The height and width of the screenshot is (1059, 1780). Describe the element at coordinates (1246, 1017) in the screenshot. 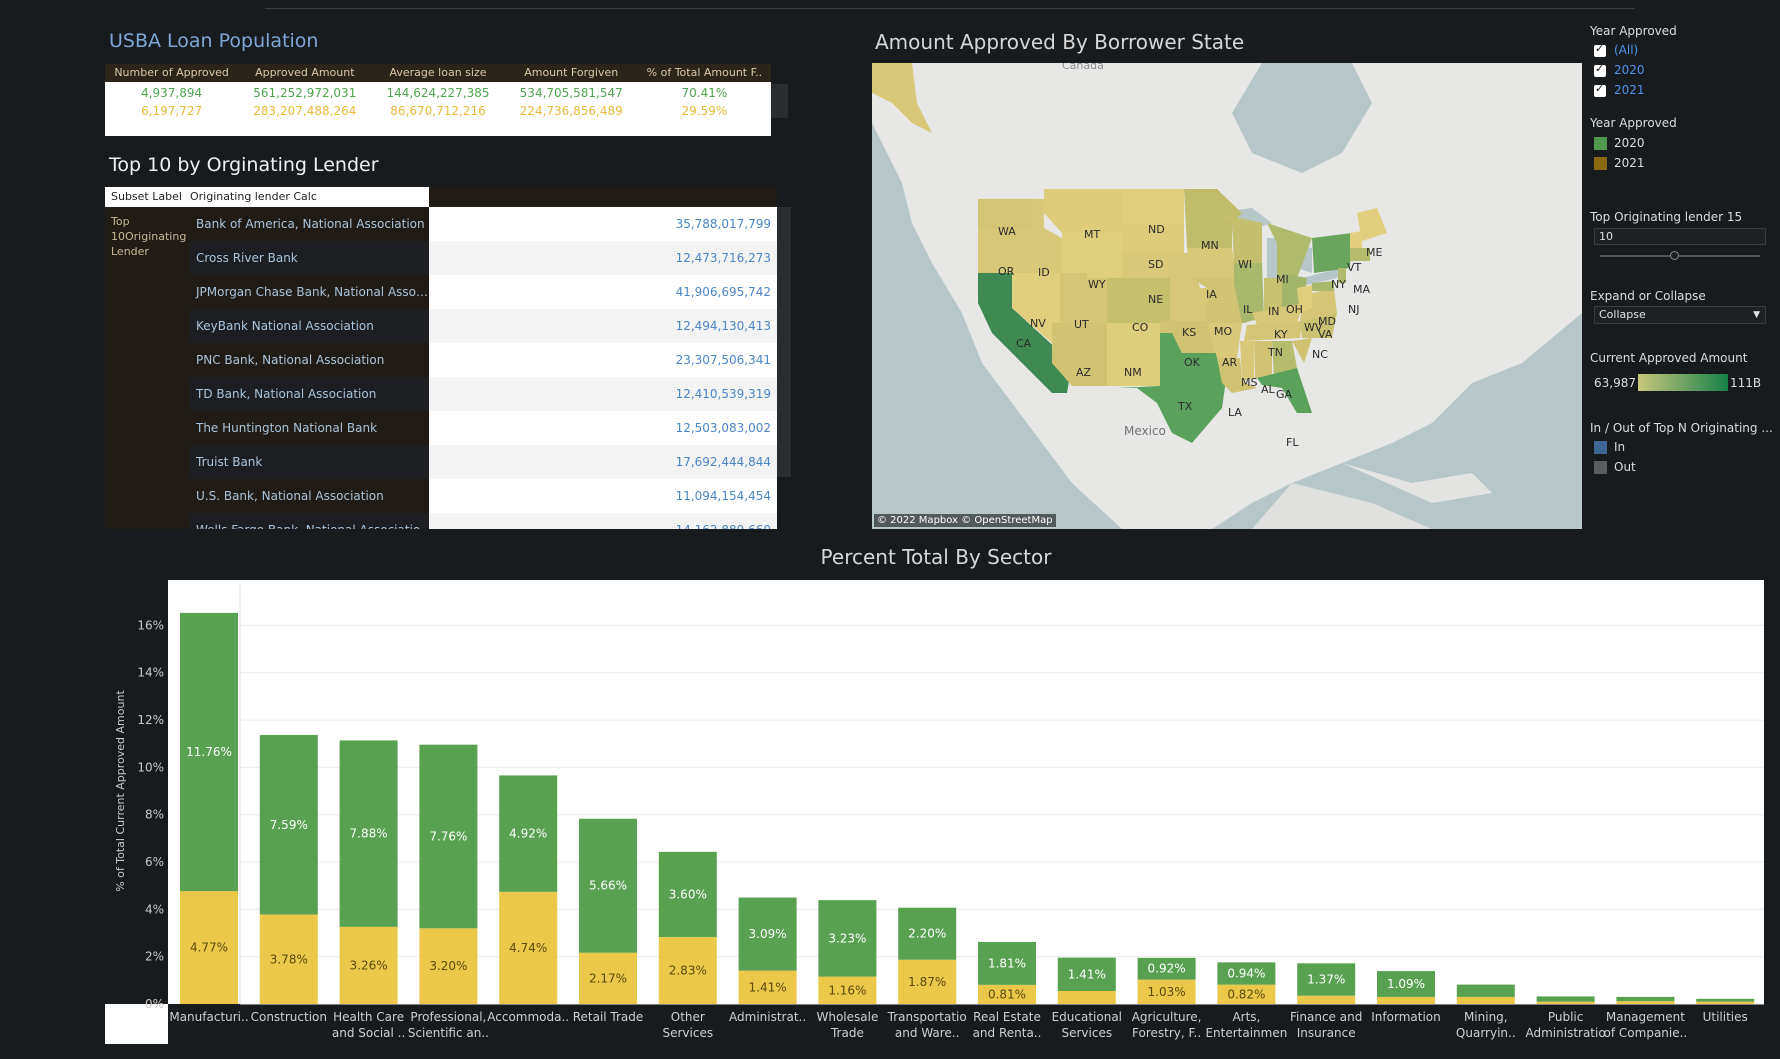

I see `x-tick-label: Arts,` at that location.